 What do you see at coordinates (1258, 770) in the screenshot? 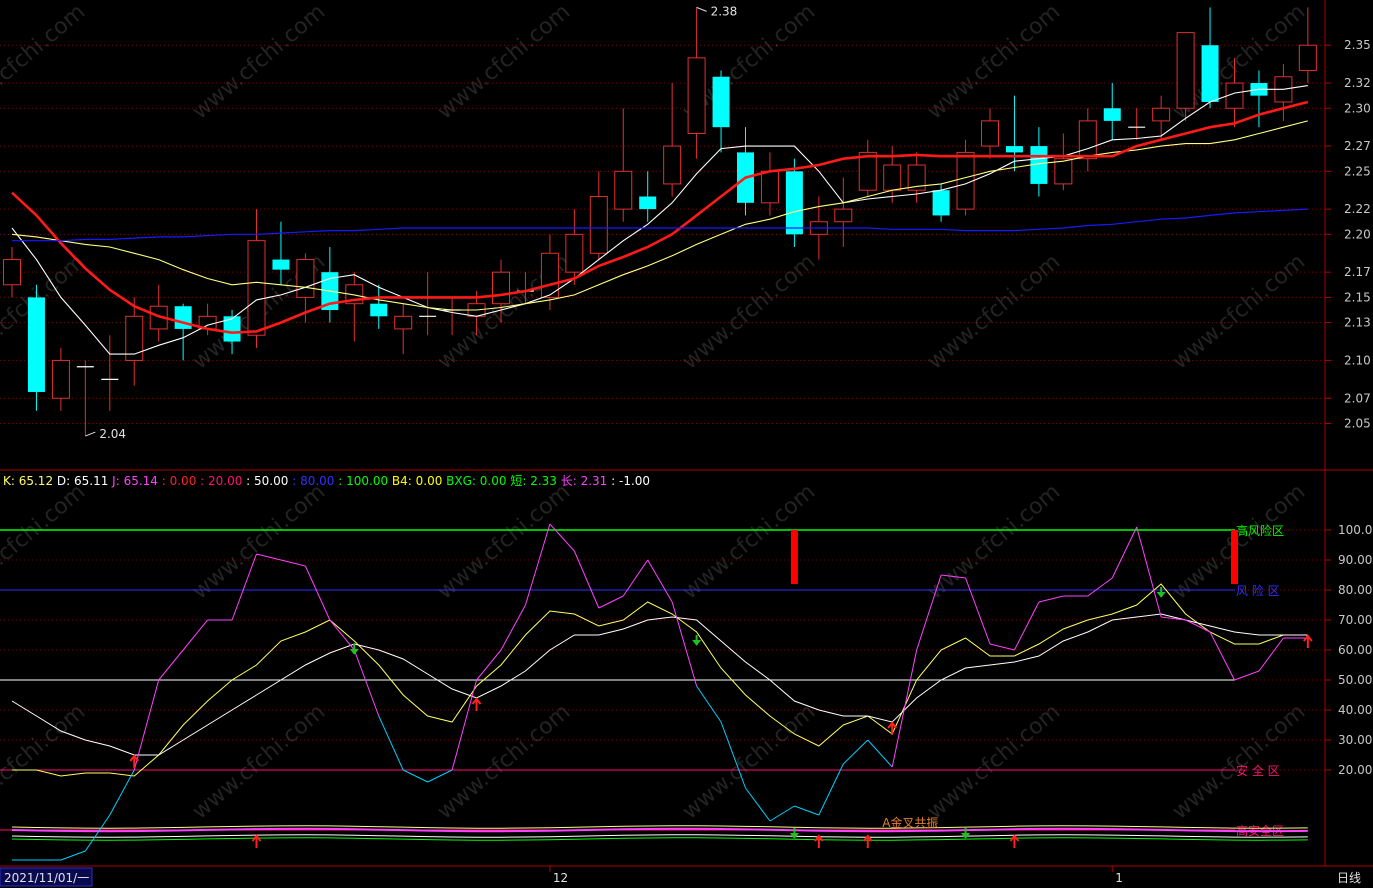
I see `level-label: 安 全 区` at bounding box center [1258, 770].